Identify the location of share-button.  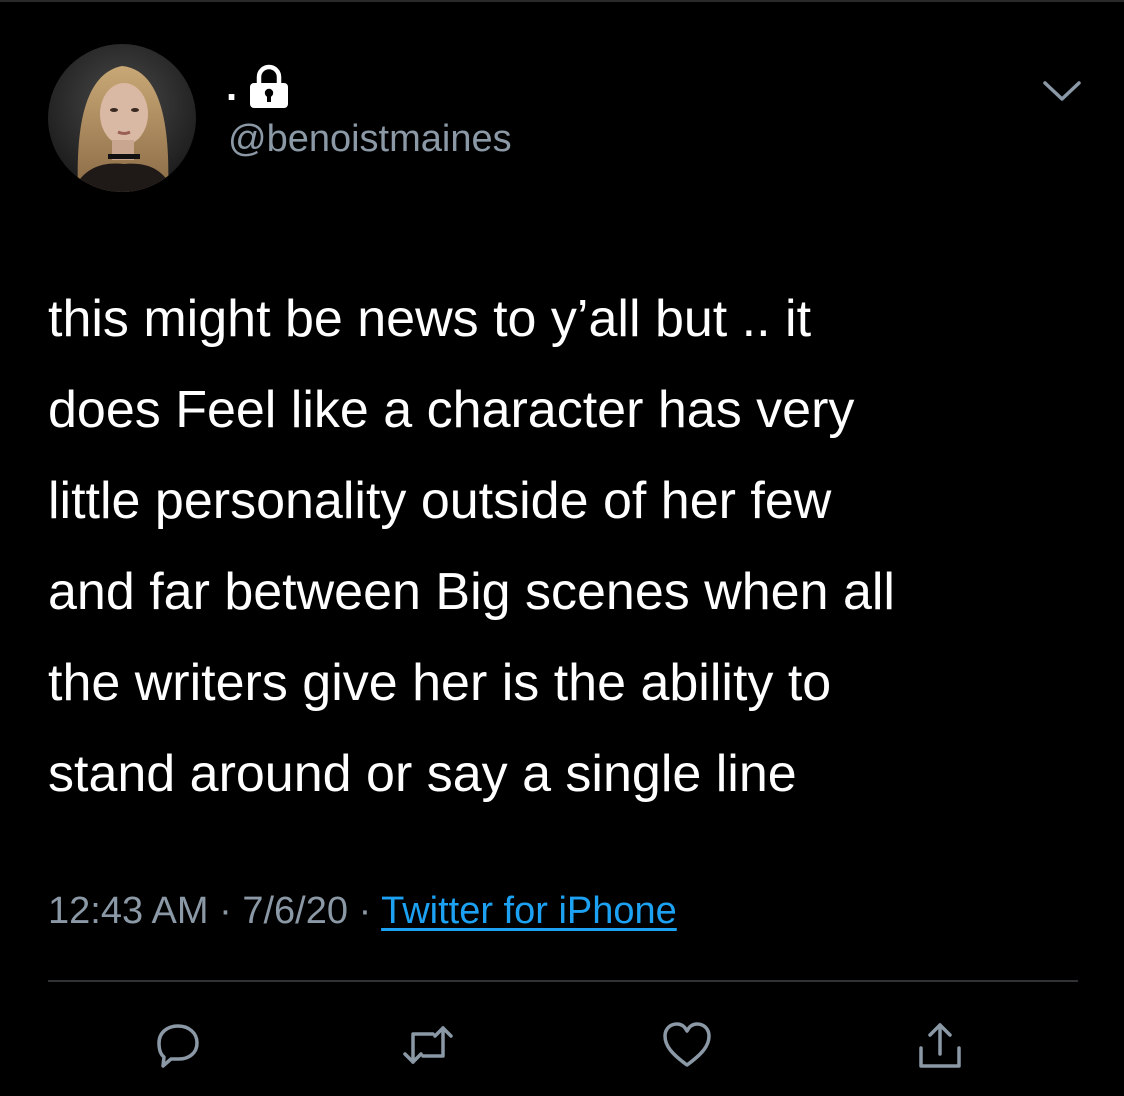
(940, 1045).